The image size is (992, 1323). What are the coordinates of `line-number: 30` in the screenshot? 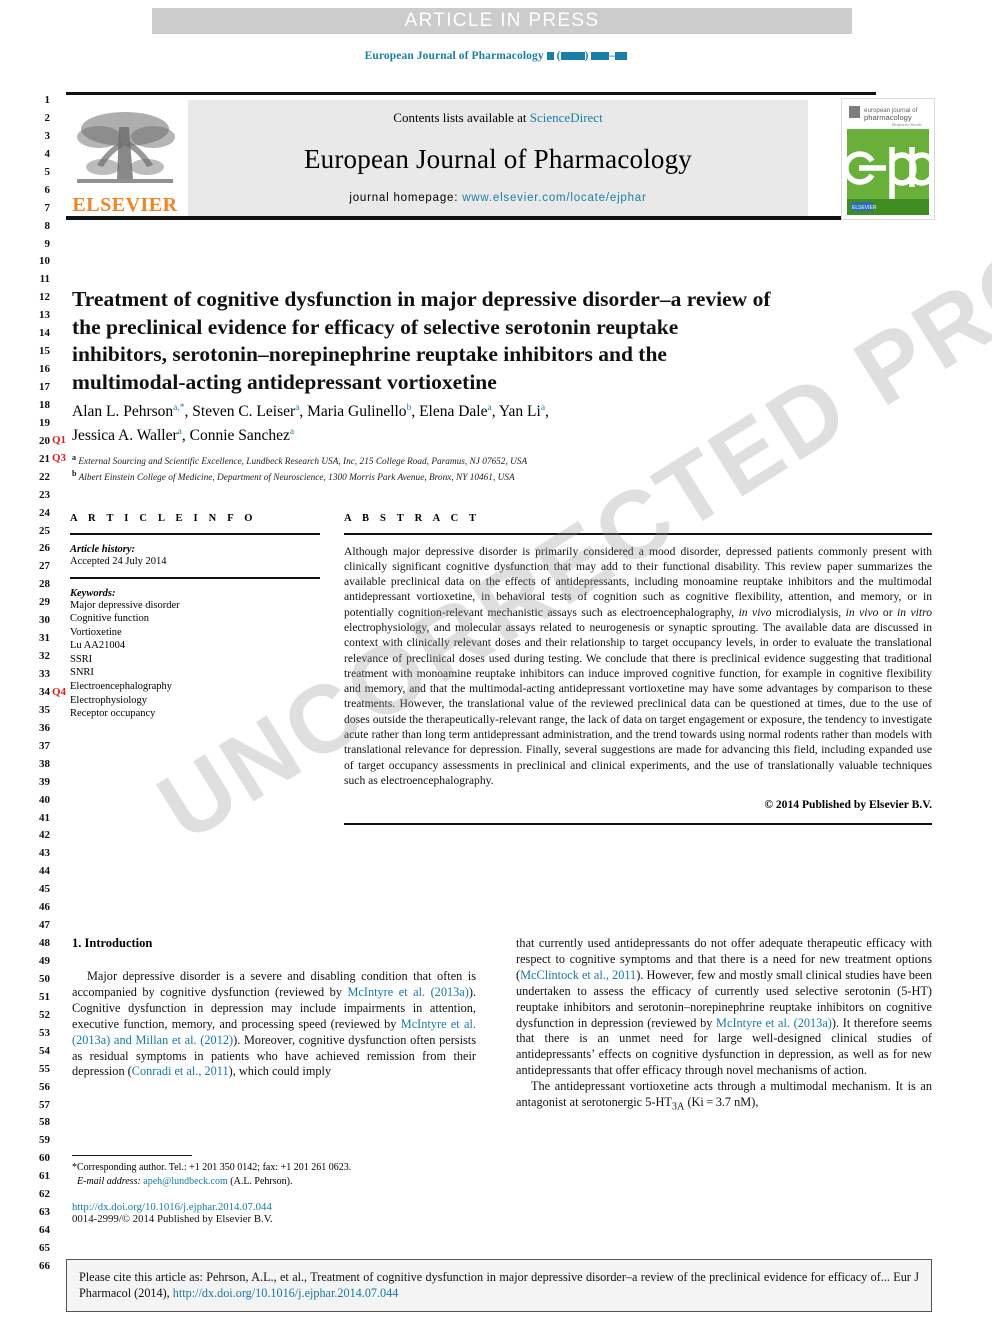 It's located at (44, 620).